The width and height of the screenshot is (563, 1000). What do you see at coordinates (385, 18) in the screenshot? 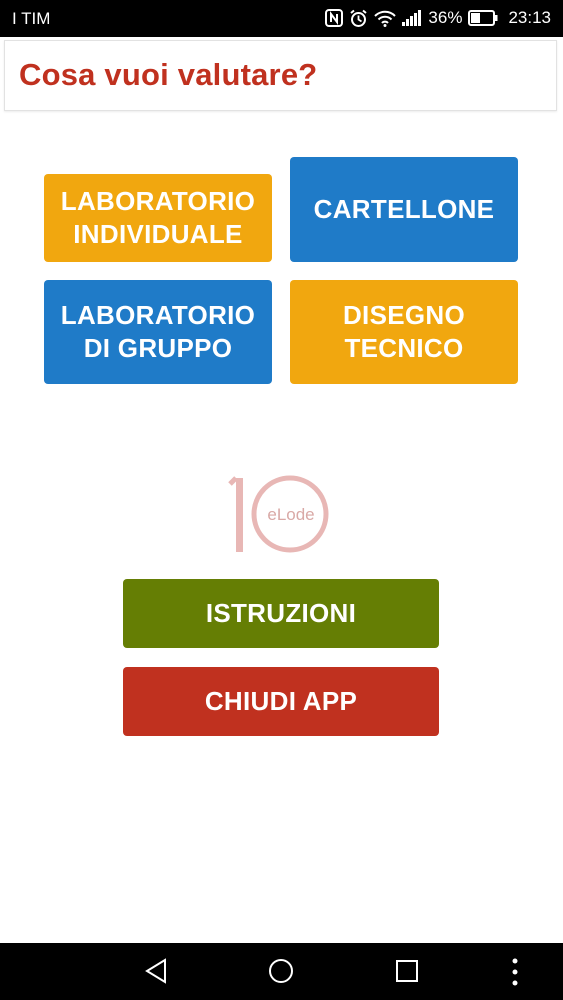
I see `wifi-icon` at bounding box center [385, 18].